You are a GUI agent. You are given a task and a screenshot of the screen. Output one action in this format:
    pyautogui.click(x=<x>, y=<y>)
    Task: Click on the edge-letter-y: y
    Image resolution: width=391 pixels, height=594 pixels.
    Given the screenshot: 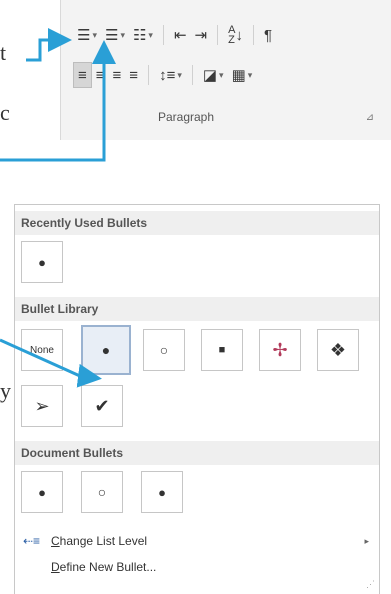 What is the action you would take?
    pyautogui.click(x=5, y=390)
    